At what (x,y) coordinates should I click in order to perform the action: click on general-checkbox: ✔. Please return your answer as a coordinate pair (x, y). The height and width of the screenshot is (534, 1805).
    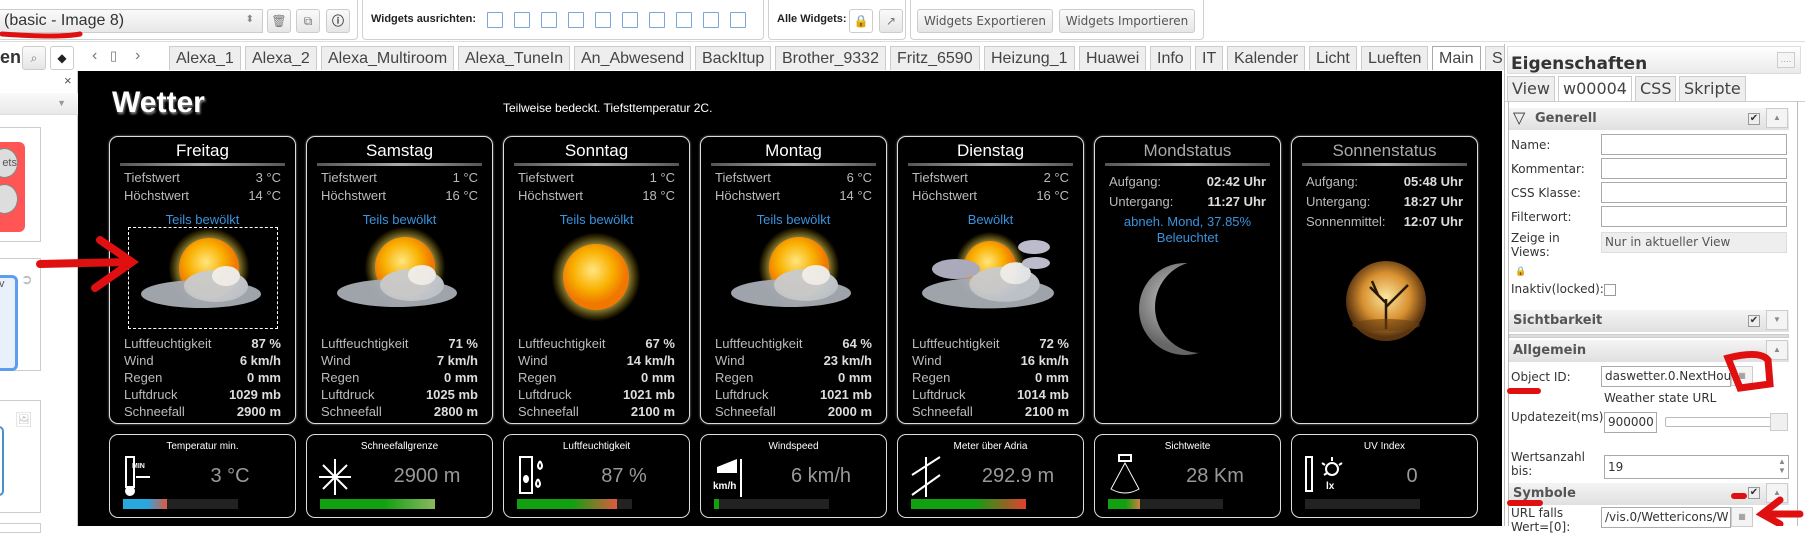
    Looking at the image, I should click on (1754, 119).